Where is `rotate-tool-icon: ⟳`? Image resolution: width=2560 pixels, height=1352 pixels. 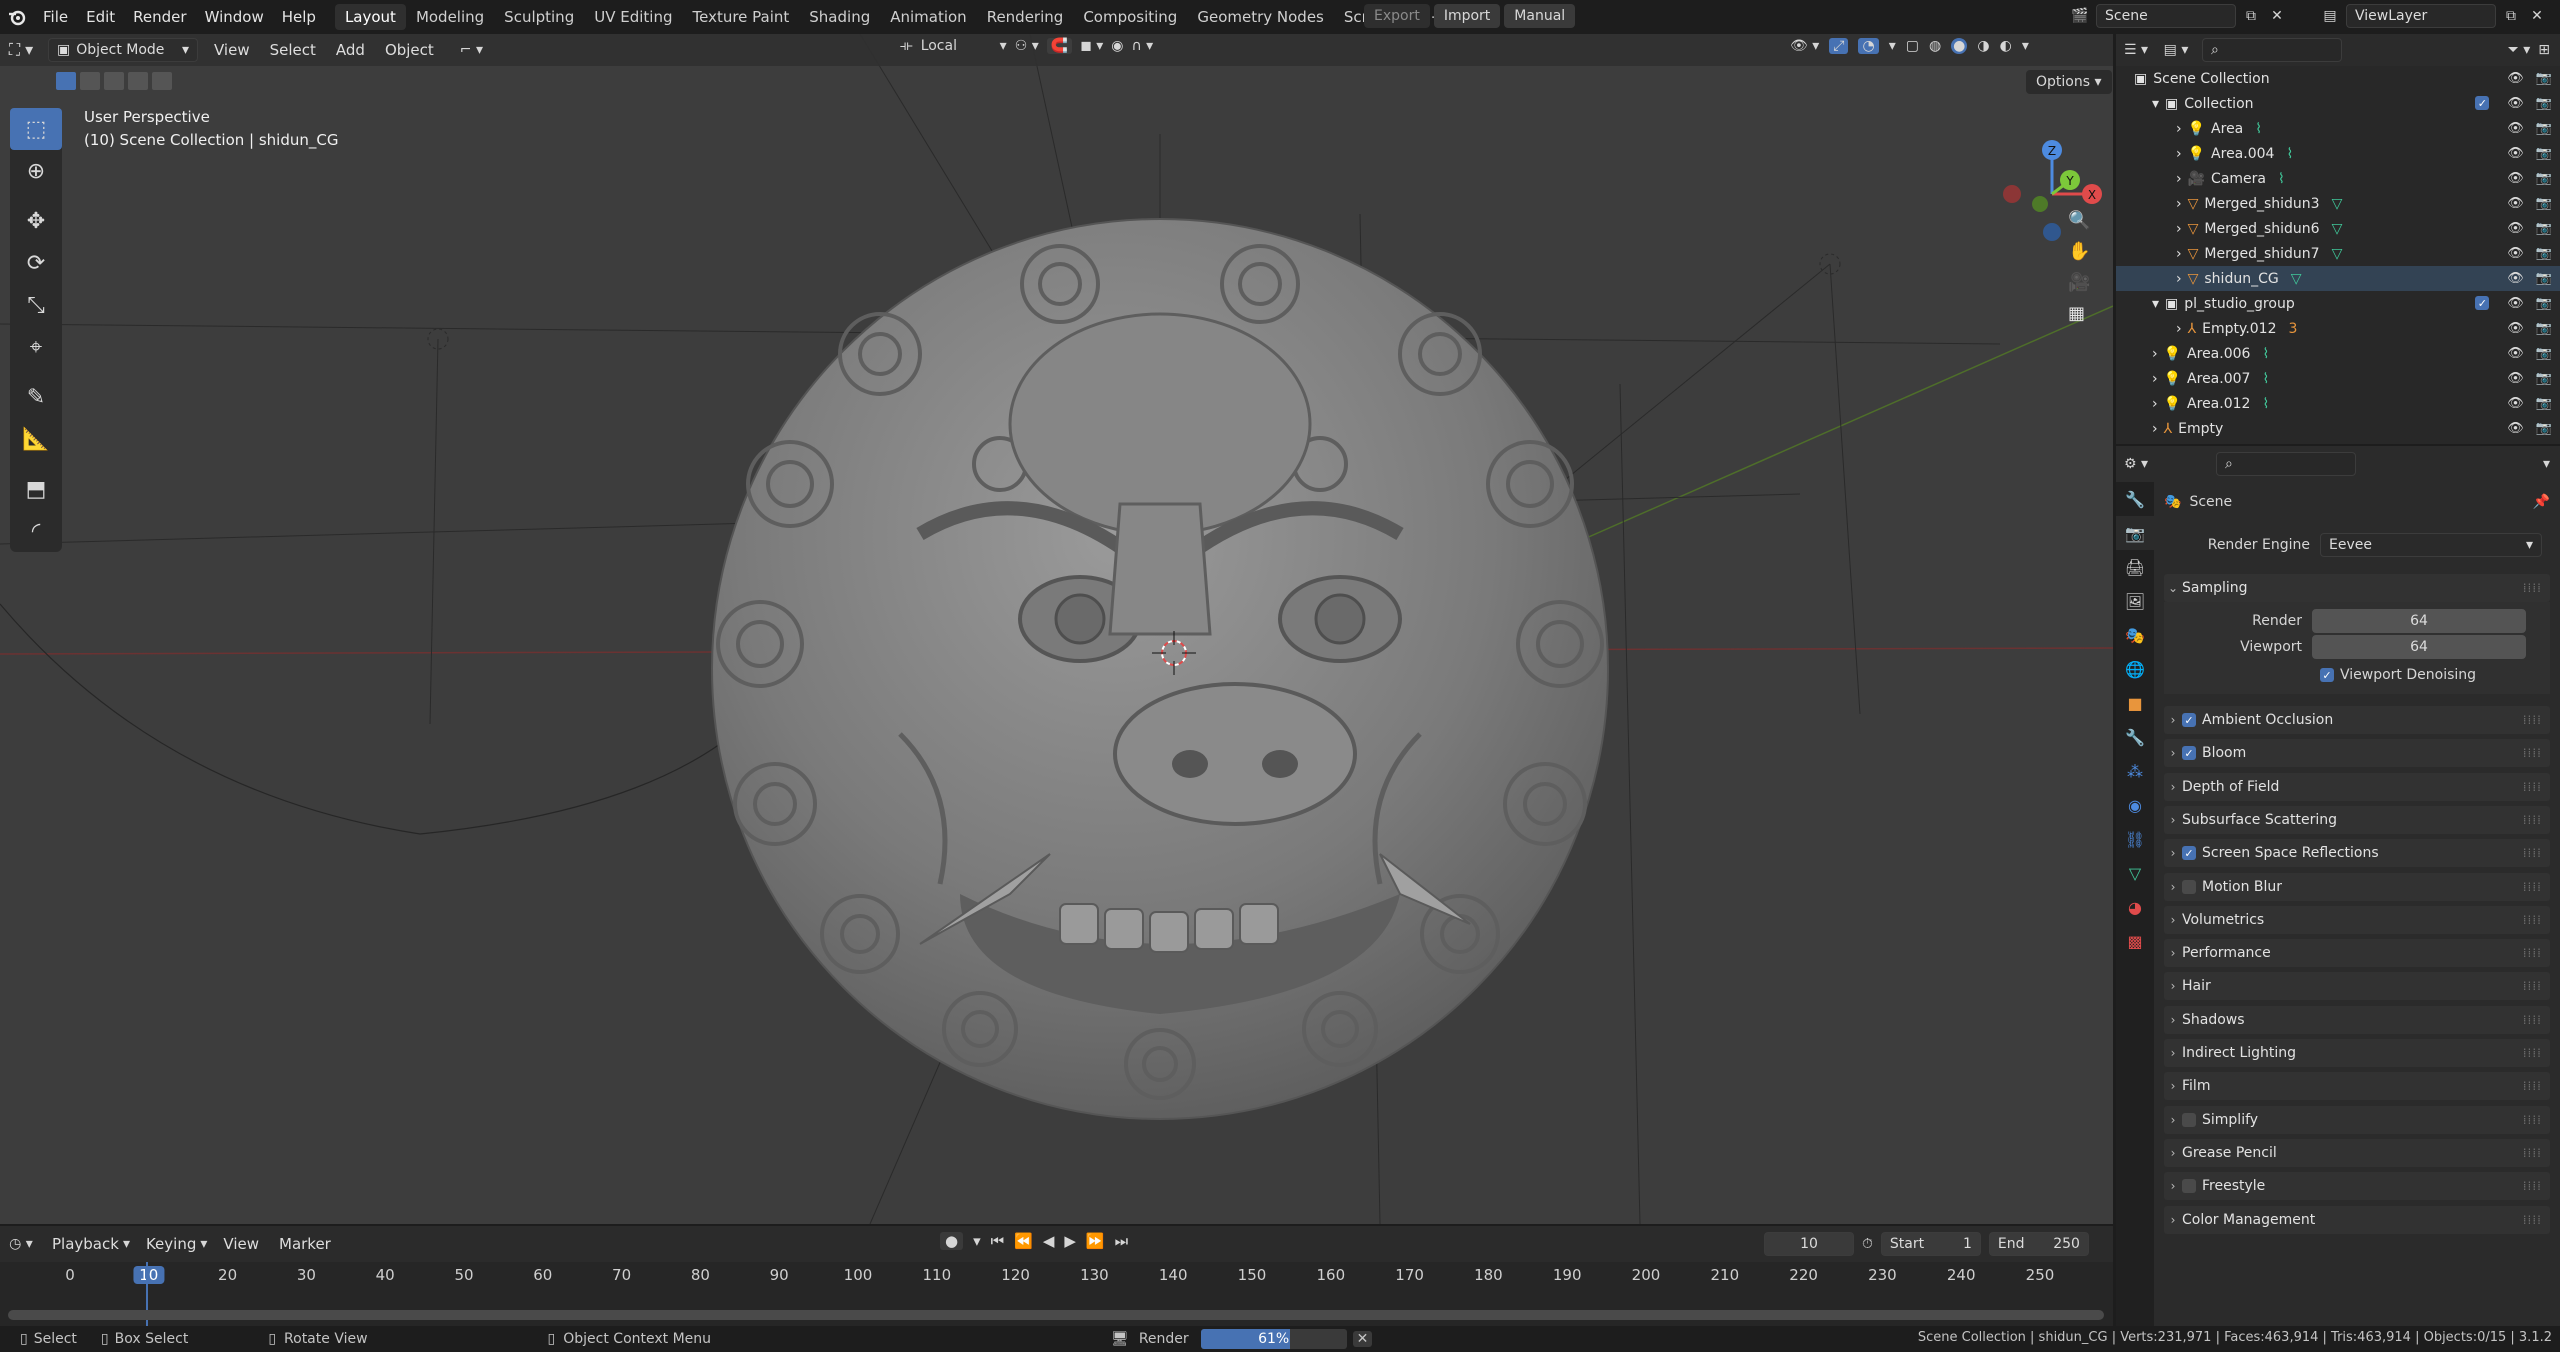
rotate-tool-icon: ⟳ is located at coordinates (36, 263).